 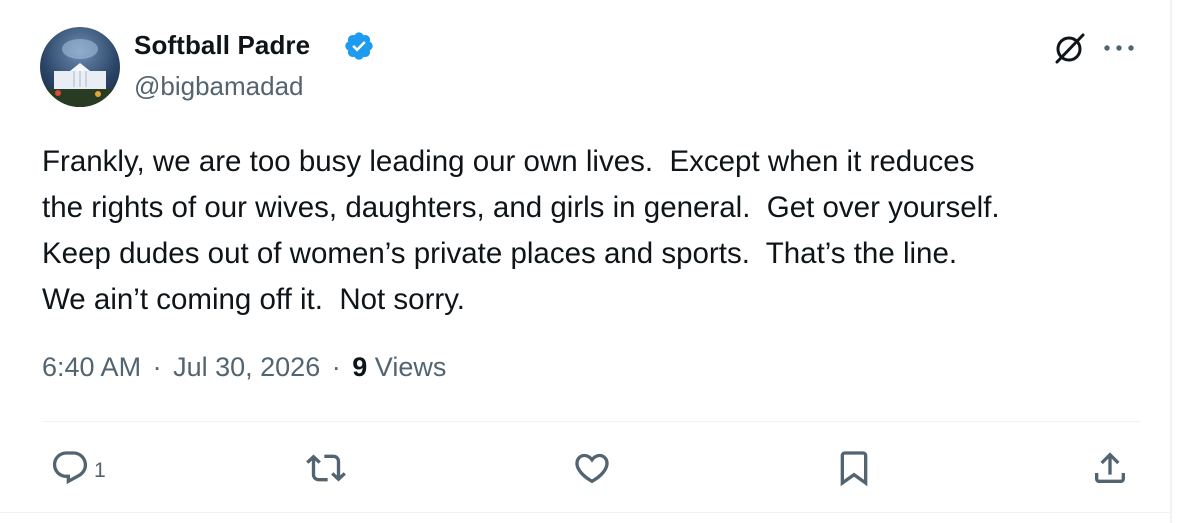 I want to click on card-right-border, so click(x=1171, y=261).